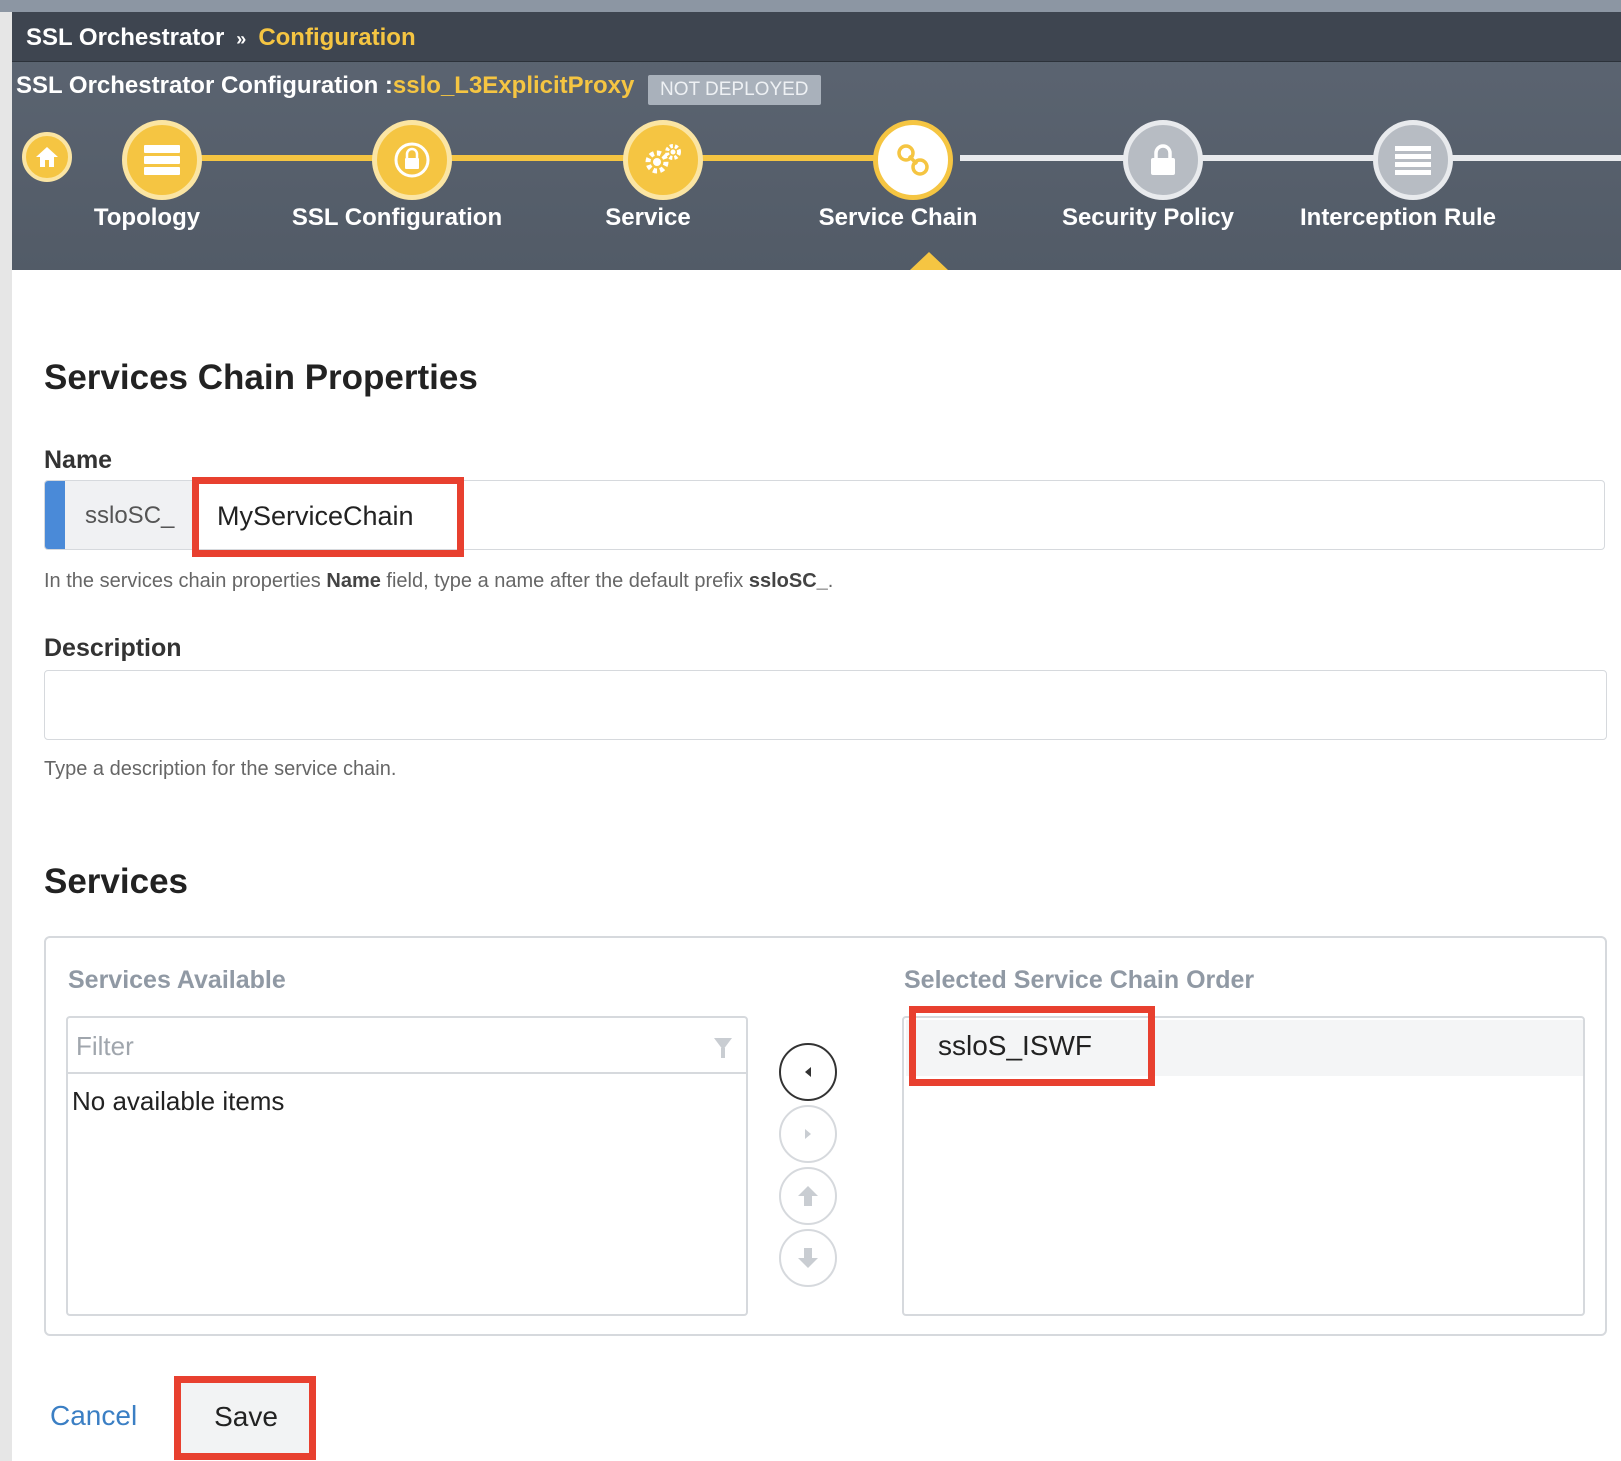 The image size is (1621, 1461). What do you see at coordinates (723, 1048) in the screenshot?
I see `filter-icon` at bounding box center [723, 1048].